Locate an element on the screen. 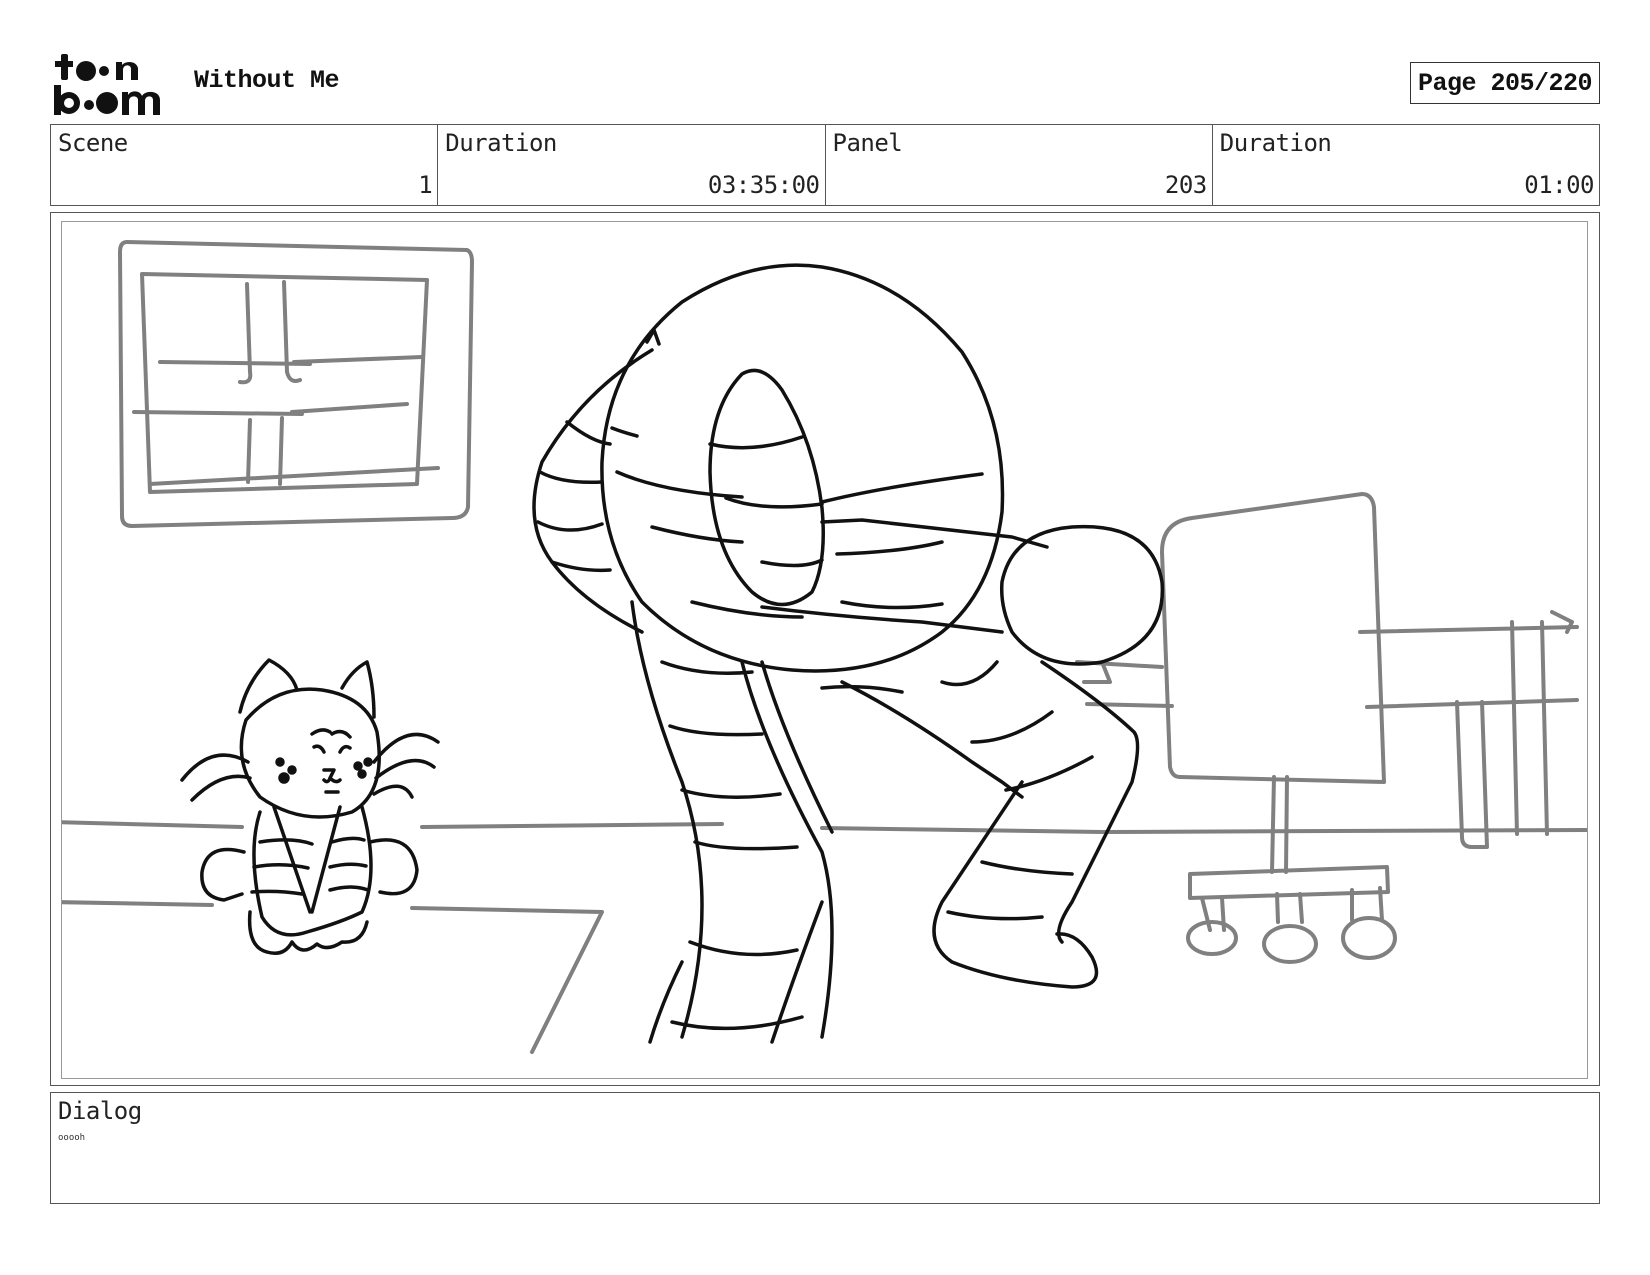 The image size is (1650, 1275). panel-duration-value: 01:00 is located at coordinates (1559, 185).